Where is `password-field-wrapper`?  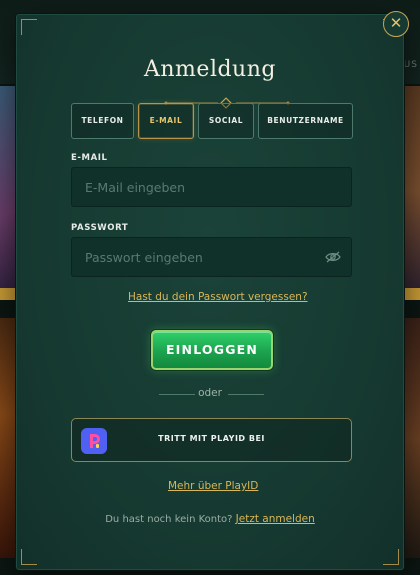
password-field-wrapper is located at coordinates (211, 257).